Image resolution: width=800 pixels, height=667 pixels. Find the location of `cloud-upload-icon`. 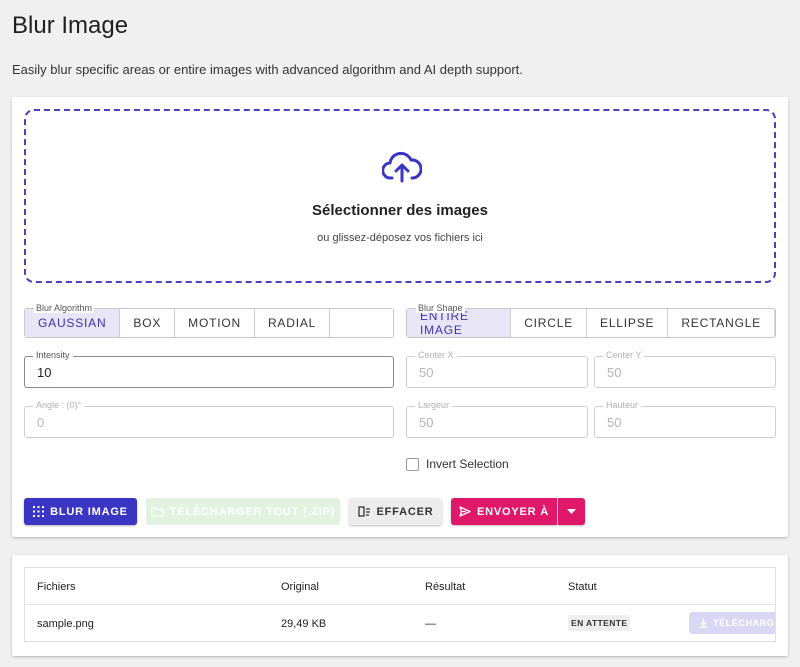

cloud-upload-icon is located at coordinates (402, 167).